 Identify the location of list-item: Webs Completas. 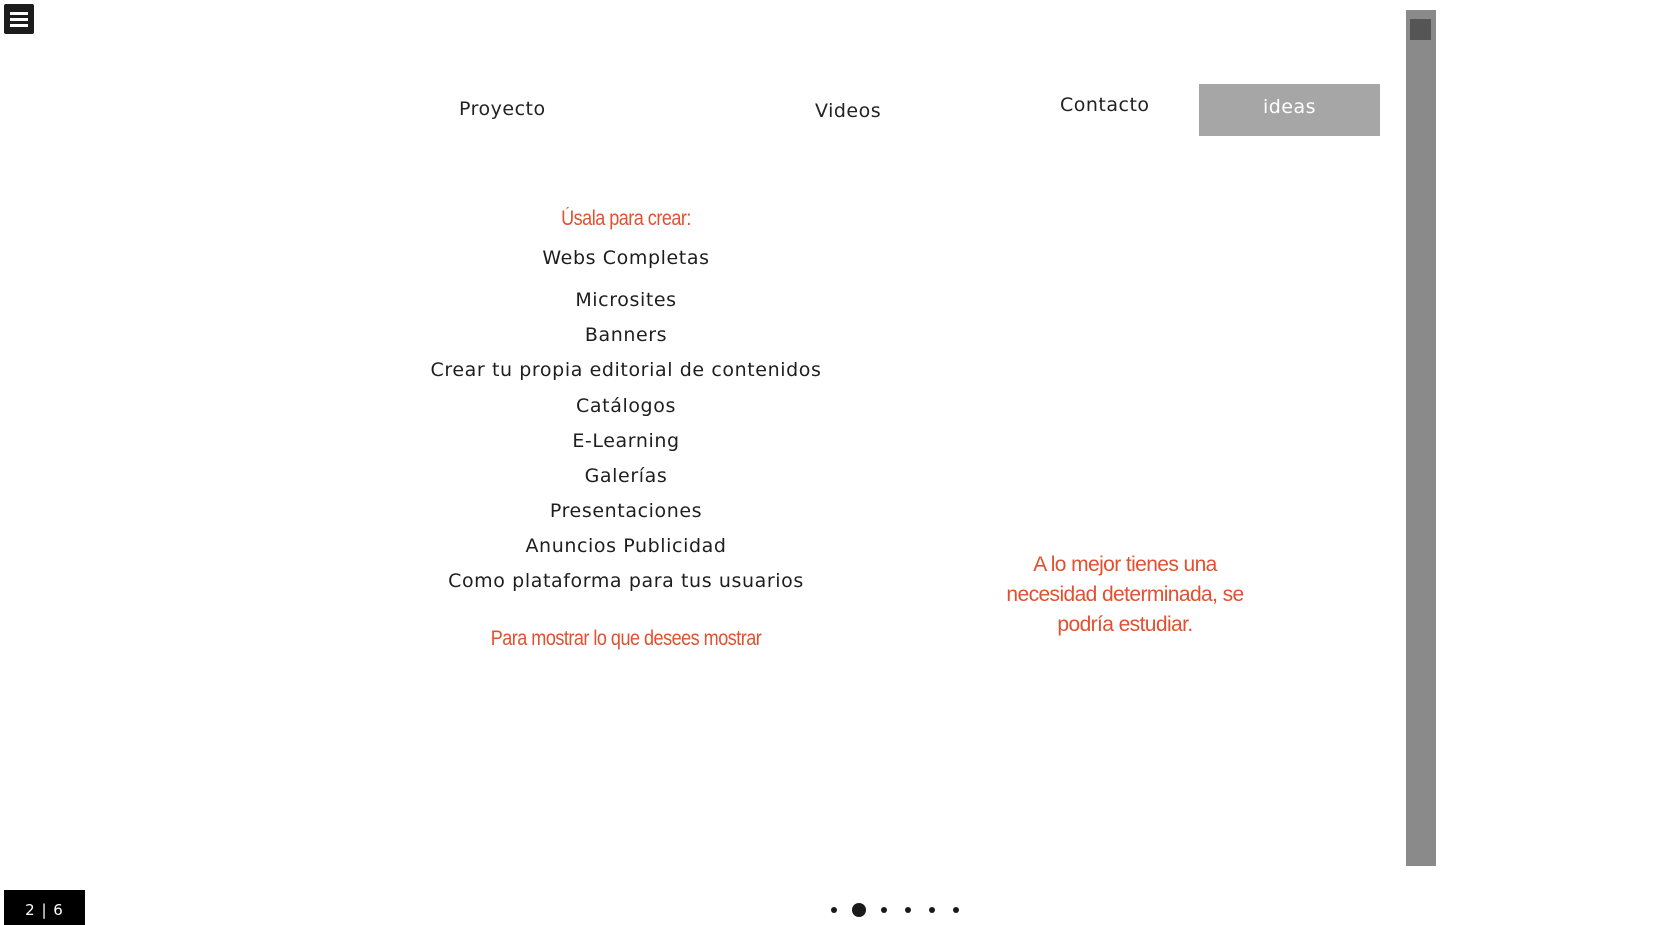
(626, 258).